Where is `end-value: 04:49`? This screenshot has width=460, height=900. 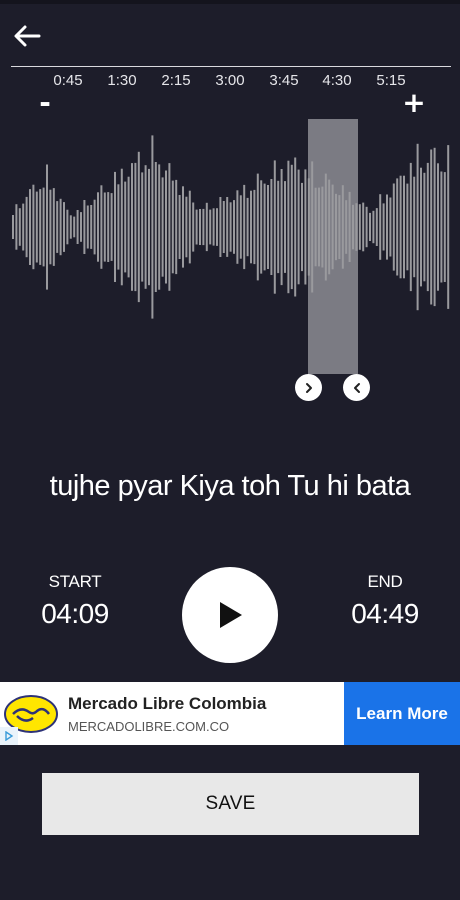 end-value: 04:49 is located at coordinates (385, 613).